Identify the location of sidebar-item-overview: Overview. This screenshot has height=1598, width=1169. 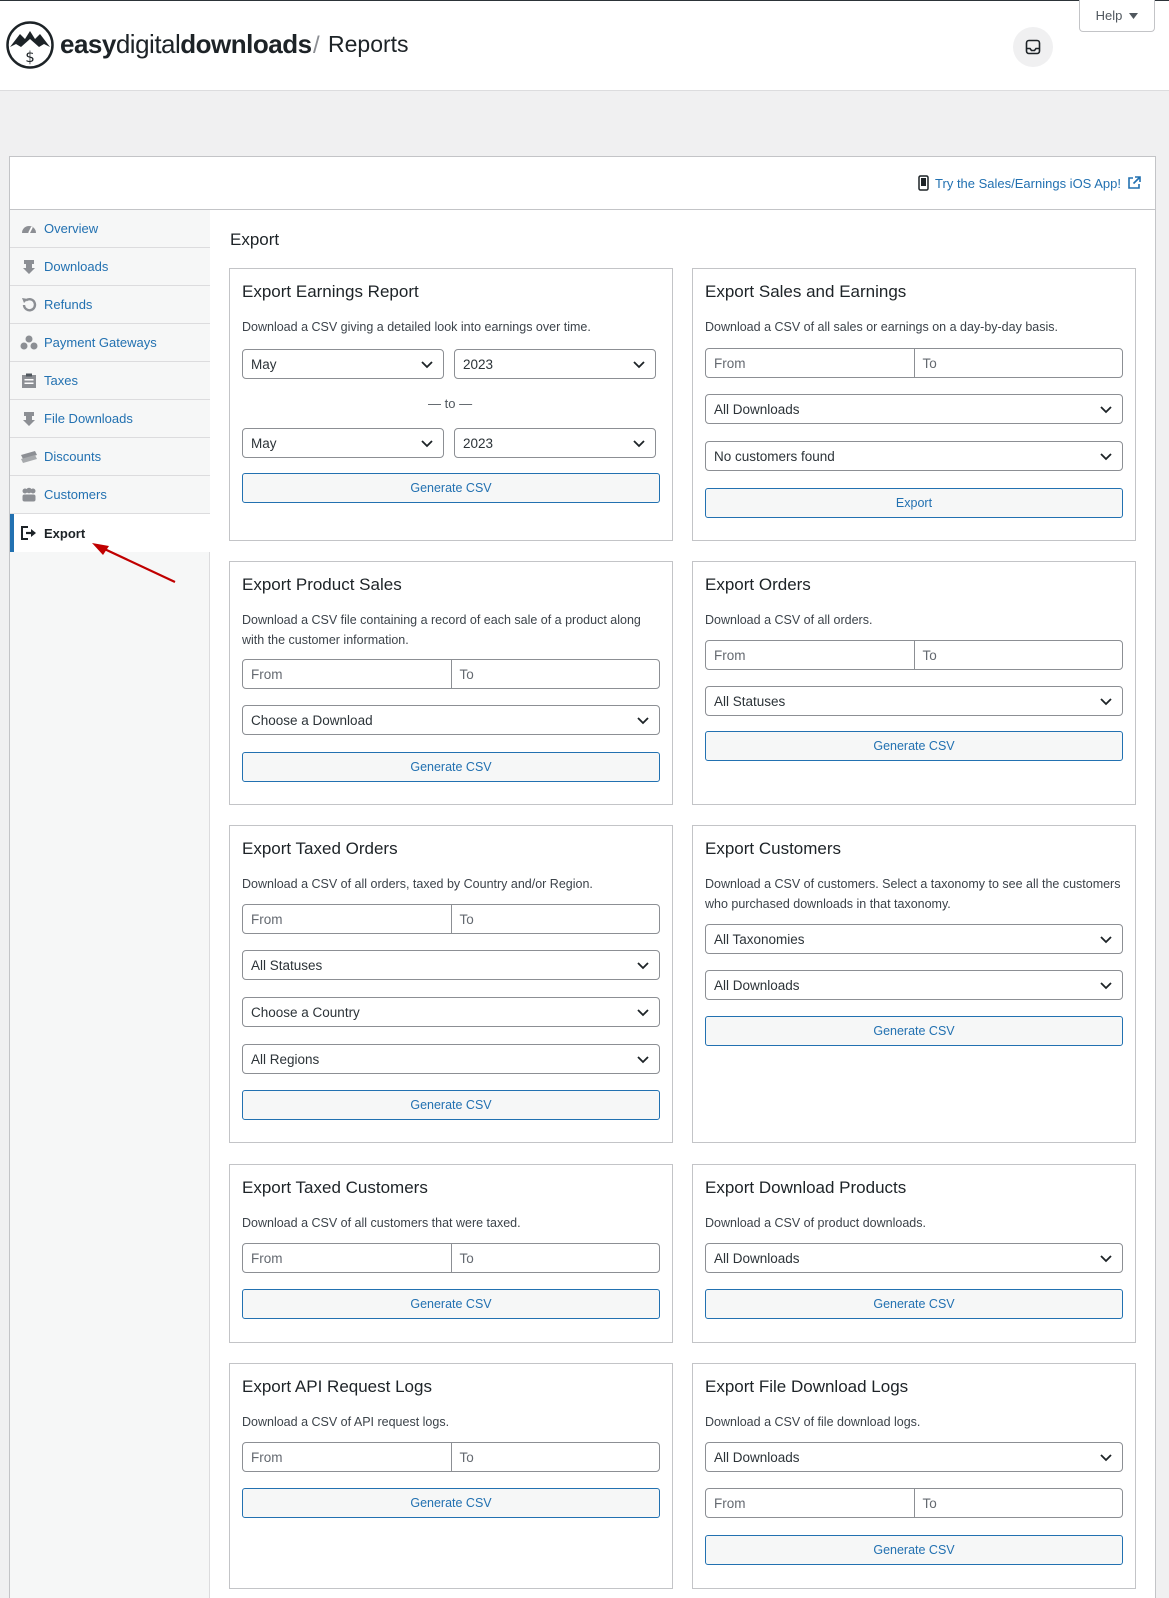
(110, 229).